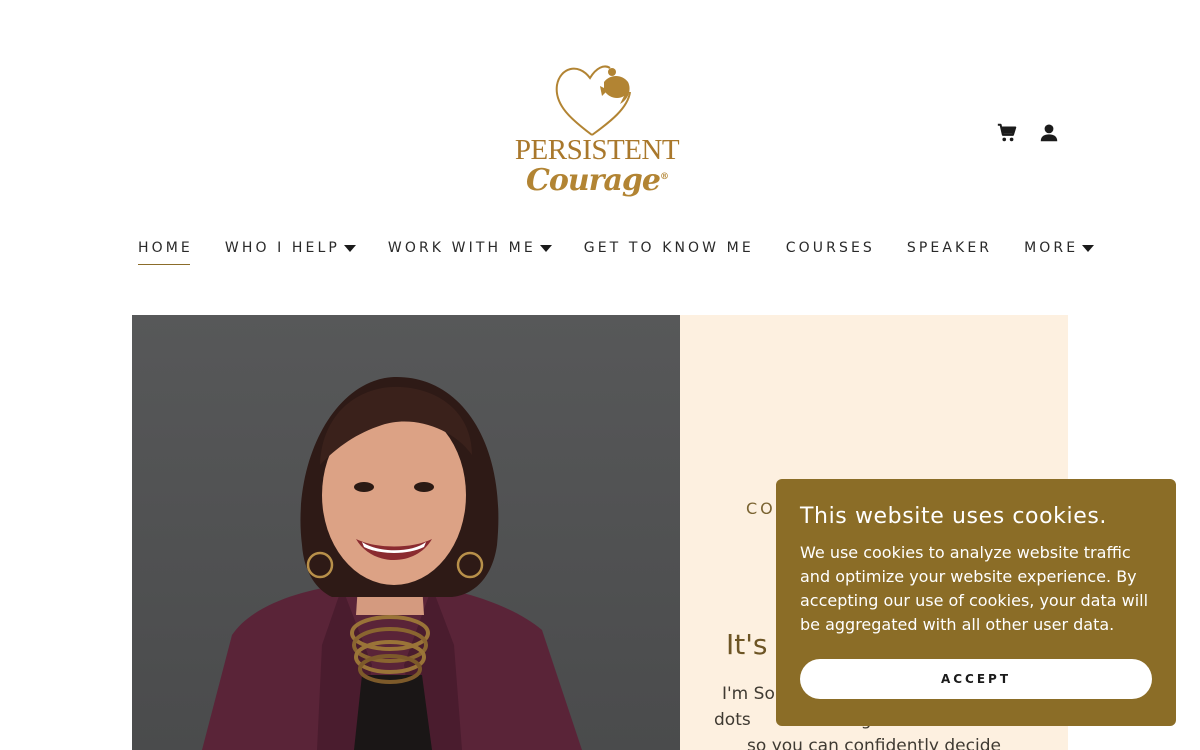  Describe the element at coordinates (1007, 133) in the screenshot. I see `cart-icon` at that location.